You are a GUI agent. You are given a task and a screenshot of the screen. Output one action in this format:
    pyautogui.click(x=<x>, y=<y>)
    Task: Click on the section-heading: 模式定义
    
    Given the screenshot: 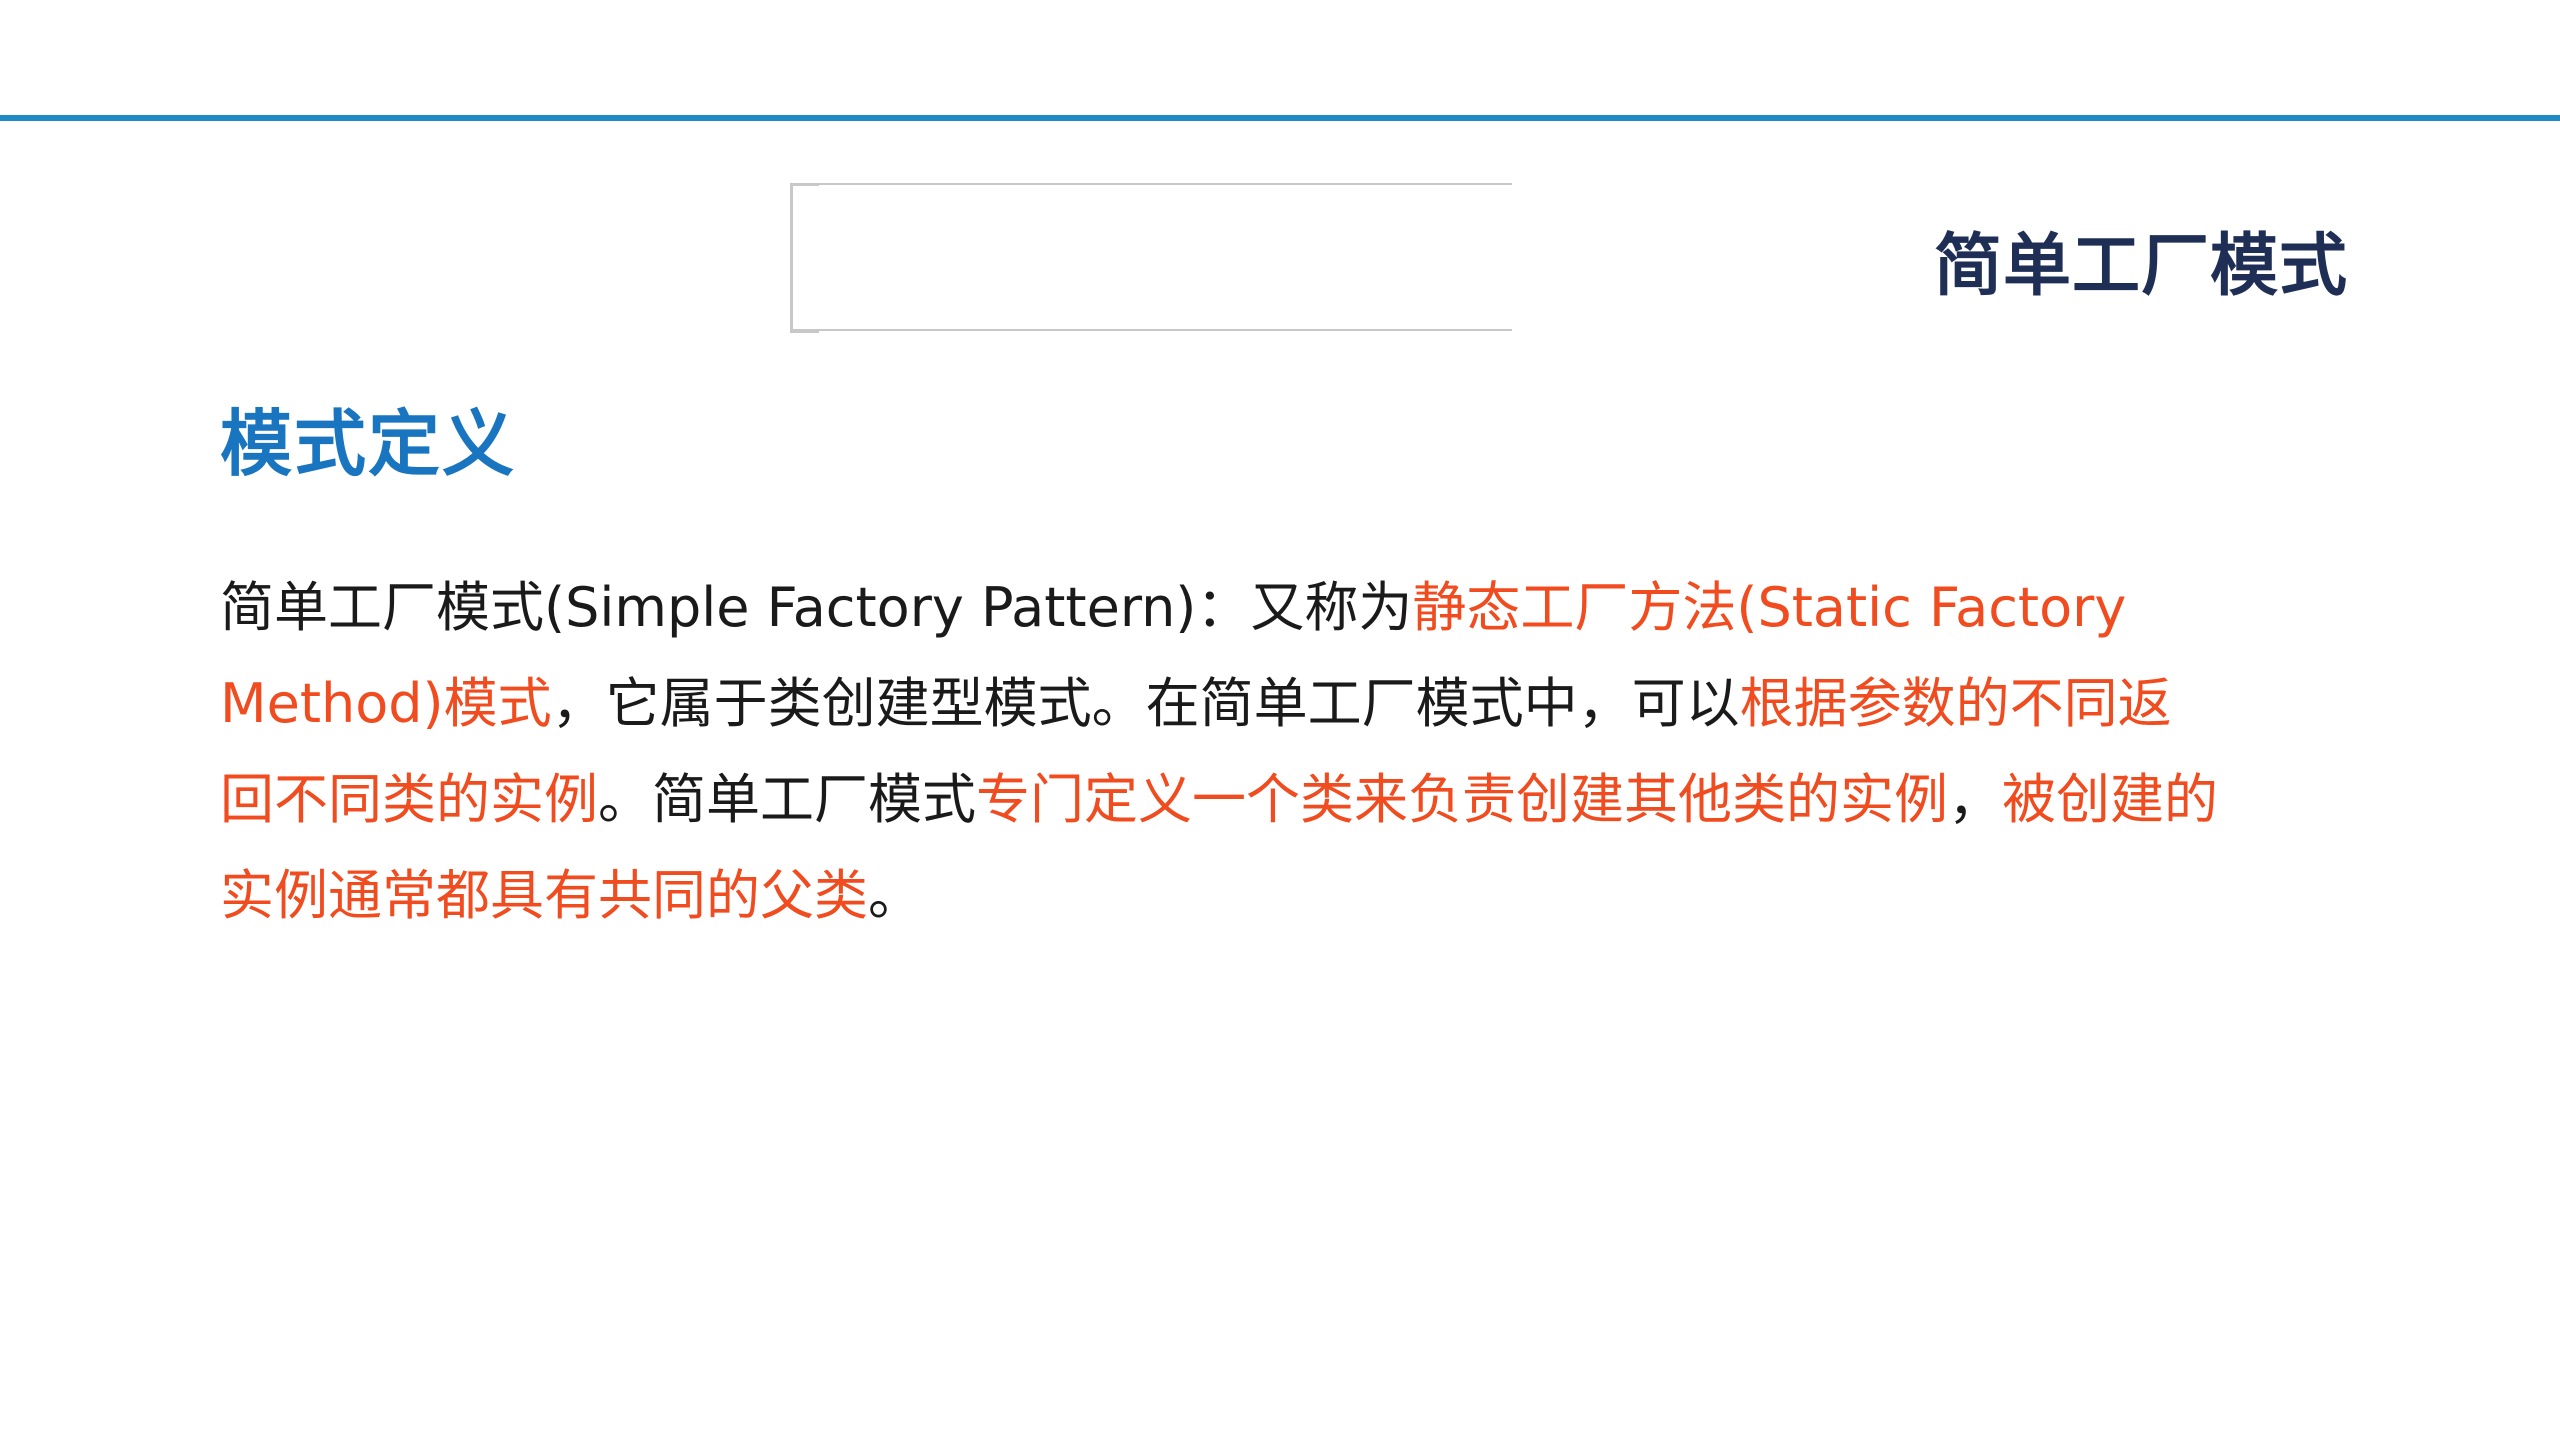 What is the action you would take?
    pyautogui.click(x=368, y=444)
    